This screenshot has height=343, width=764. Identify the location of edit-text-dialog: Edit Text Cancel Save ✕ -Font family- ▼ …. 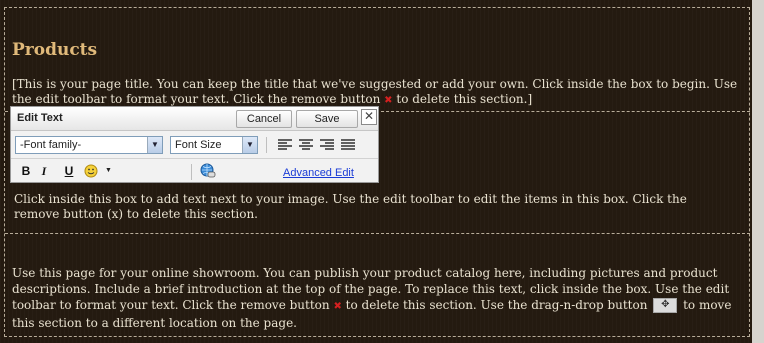
(194, 144).